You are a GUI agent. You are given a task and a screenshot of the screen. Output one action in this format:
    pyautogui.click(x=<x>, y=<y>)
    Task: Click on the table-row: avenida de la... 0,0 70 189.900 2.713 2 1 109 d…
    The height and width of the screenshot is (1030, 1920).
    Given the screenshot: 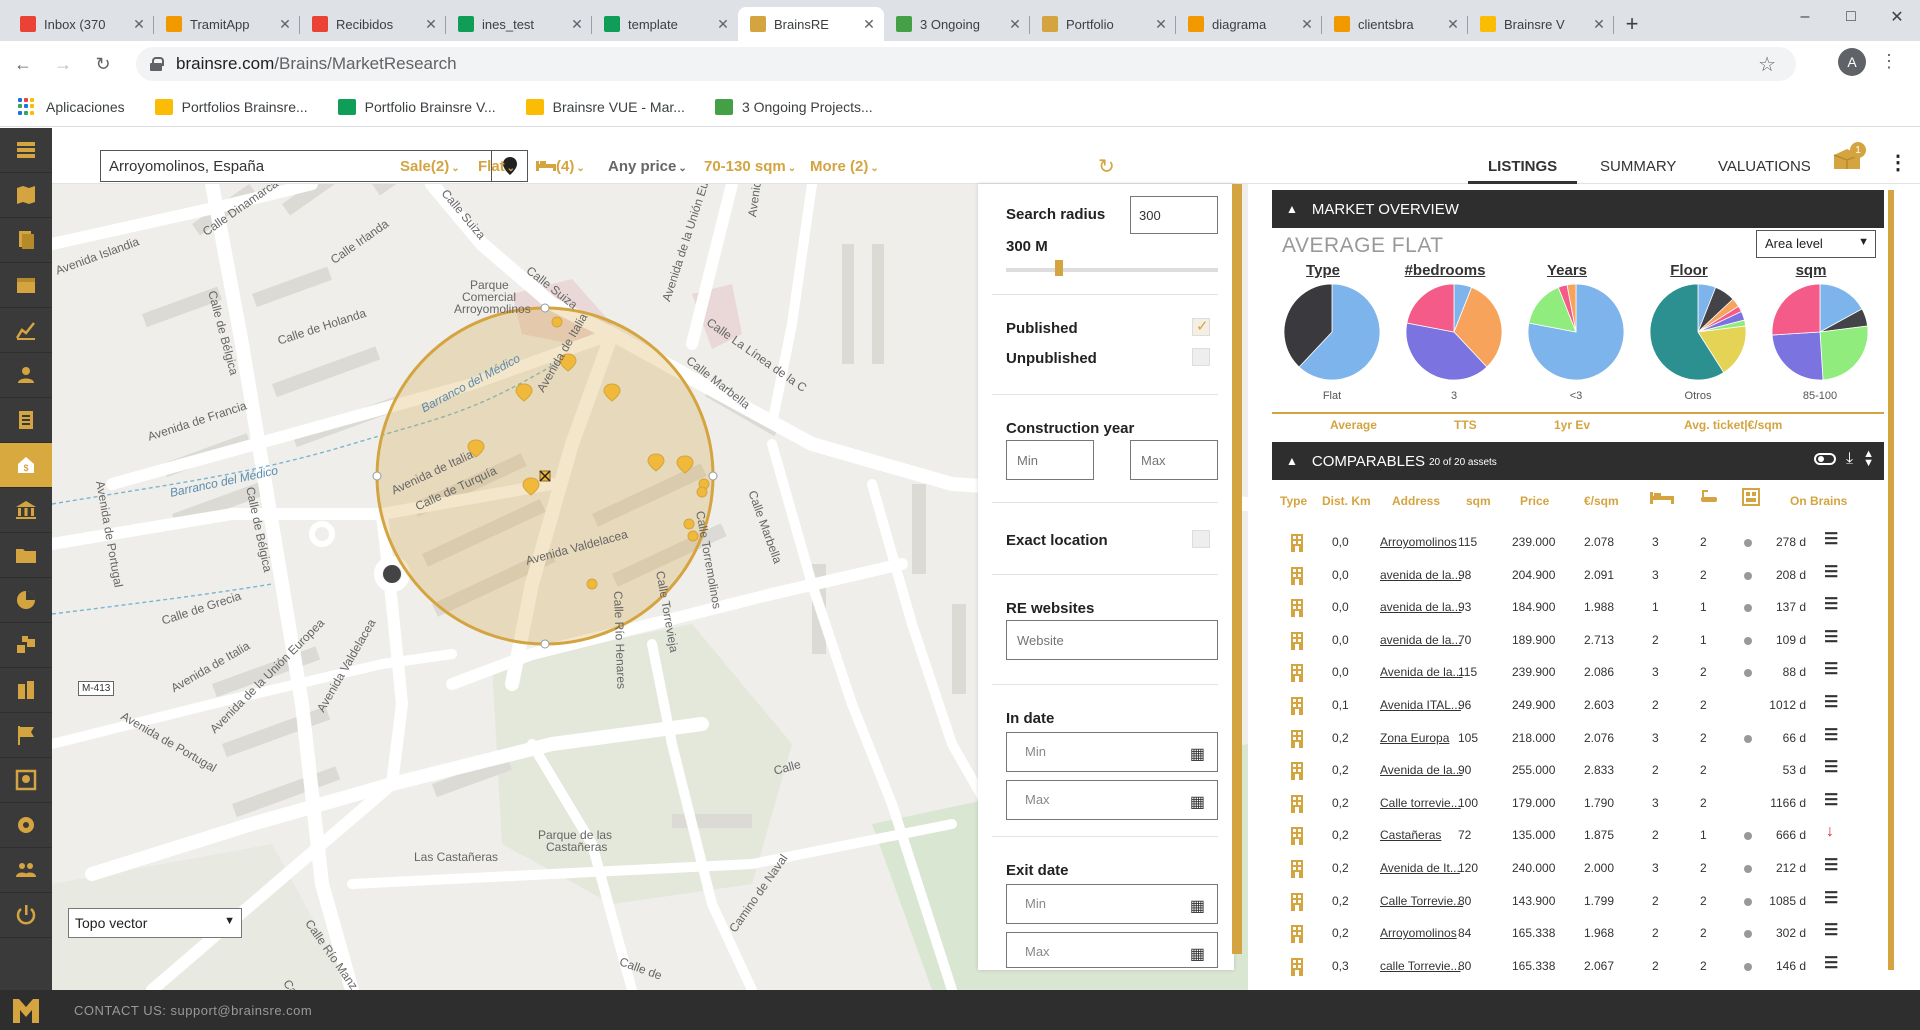 What is the action you would take?
    pyautogui.click(x=1578, y=640)
    